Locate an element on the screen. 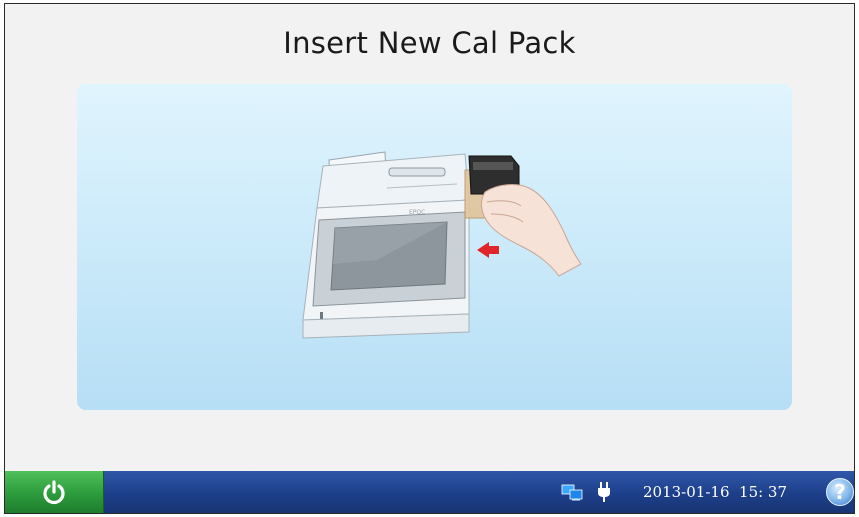 Image resolution: width=859 pixels, height=517 pixels. help-button: ? is located at coordinates (840, 492).